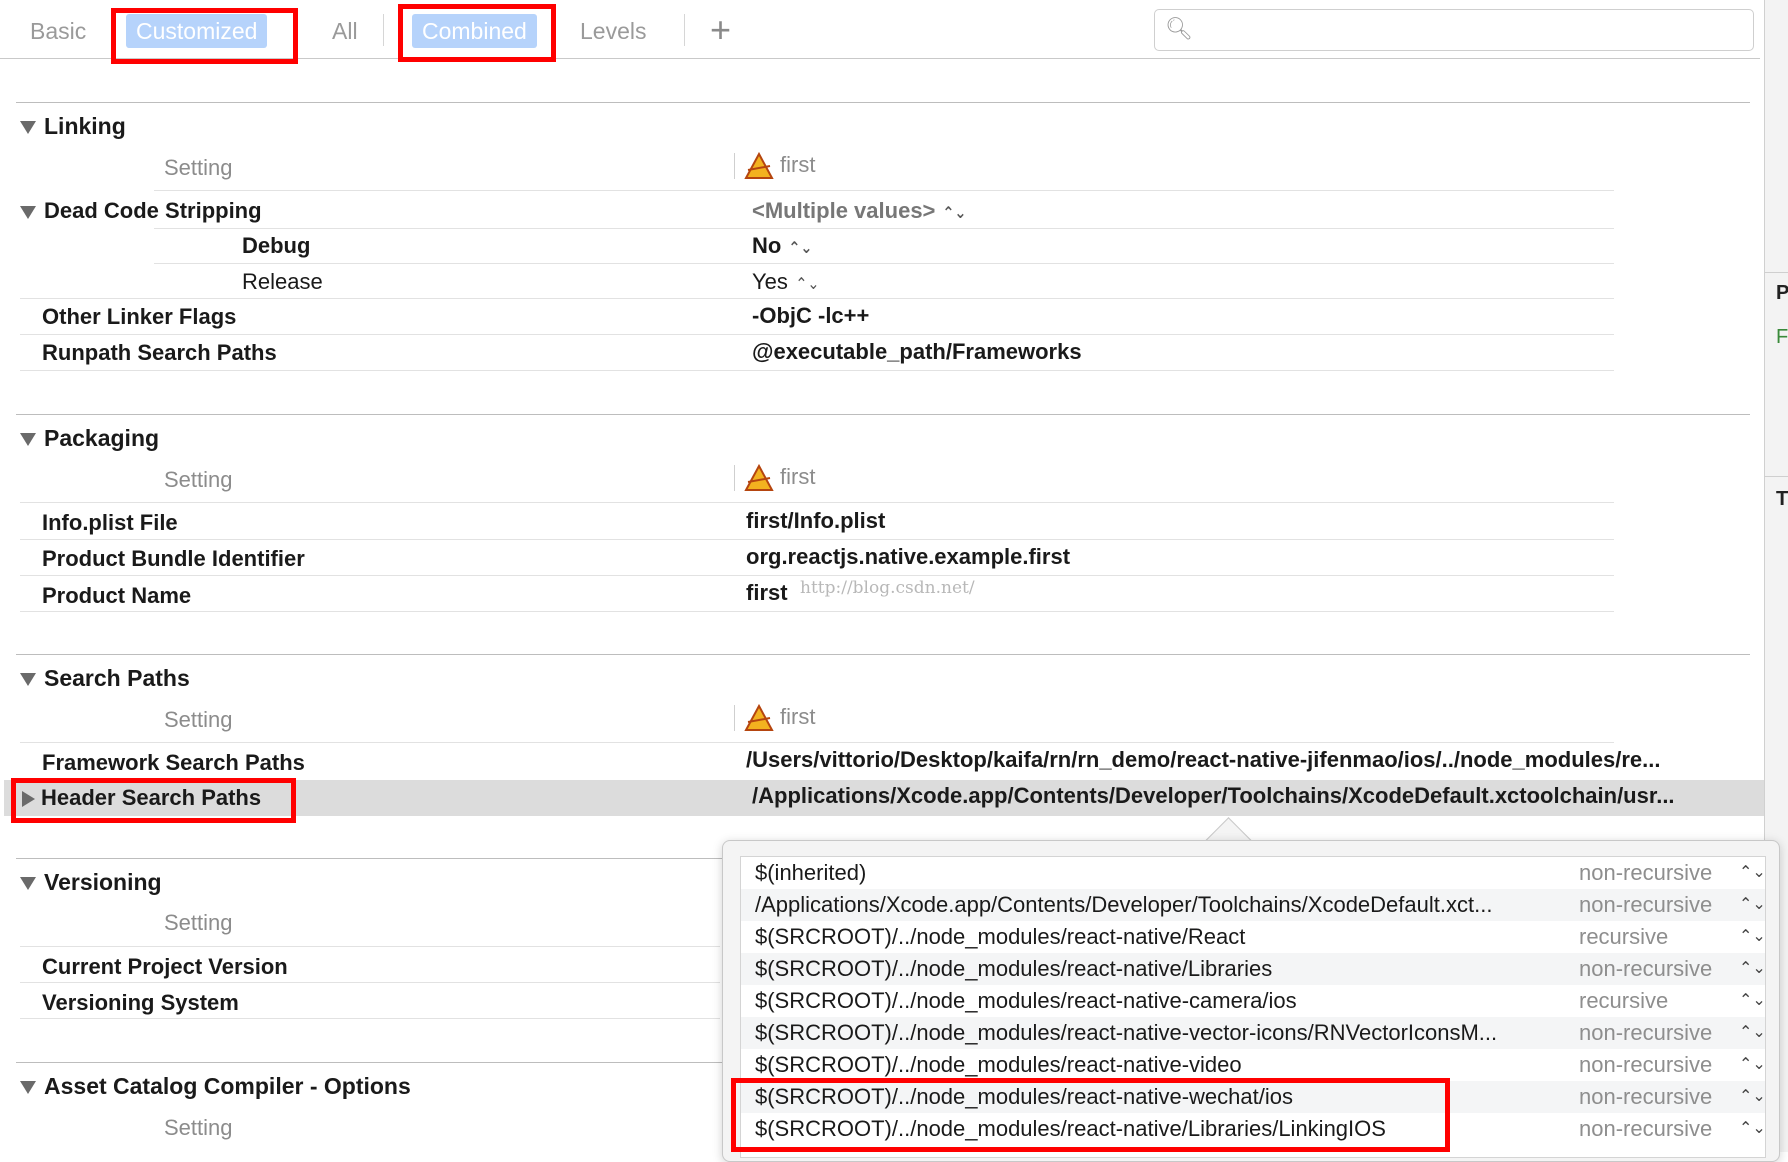 The image size is (1788, 1162). I want to click on setting-versioning-system: Versioning System, so click(140, 1003).